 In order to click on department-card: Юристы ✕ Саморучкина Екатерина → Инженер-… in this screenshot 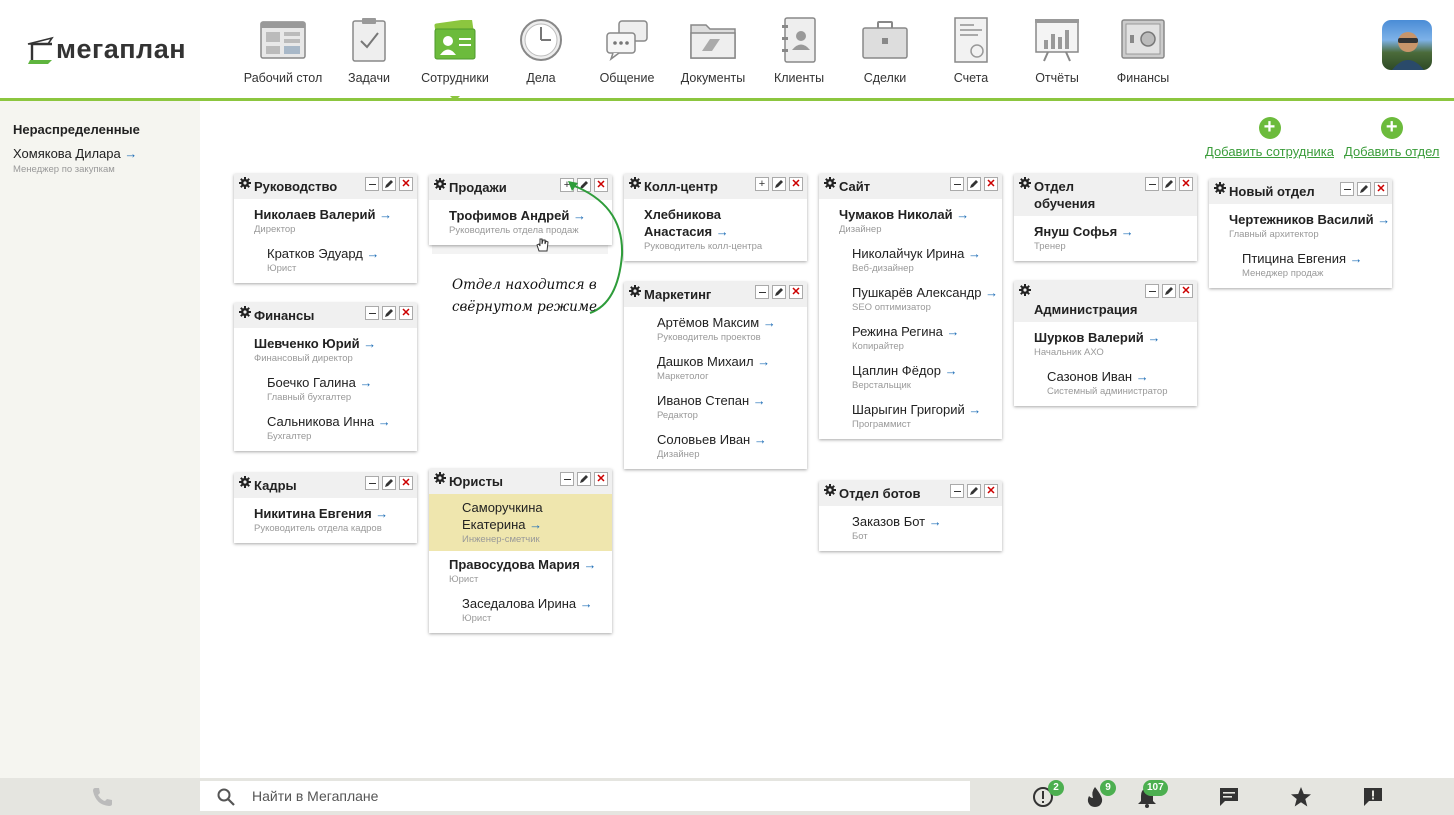, I will do `click(520, 551)`.